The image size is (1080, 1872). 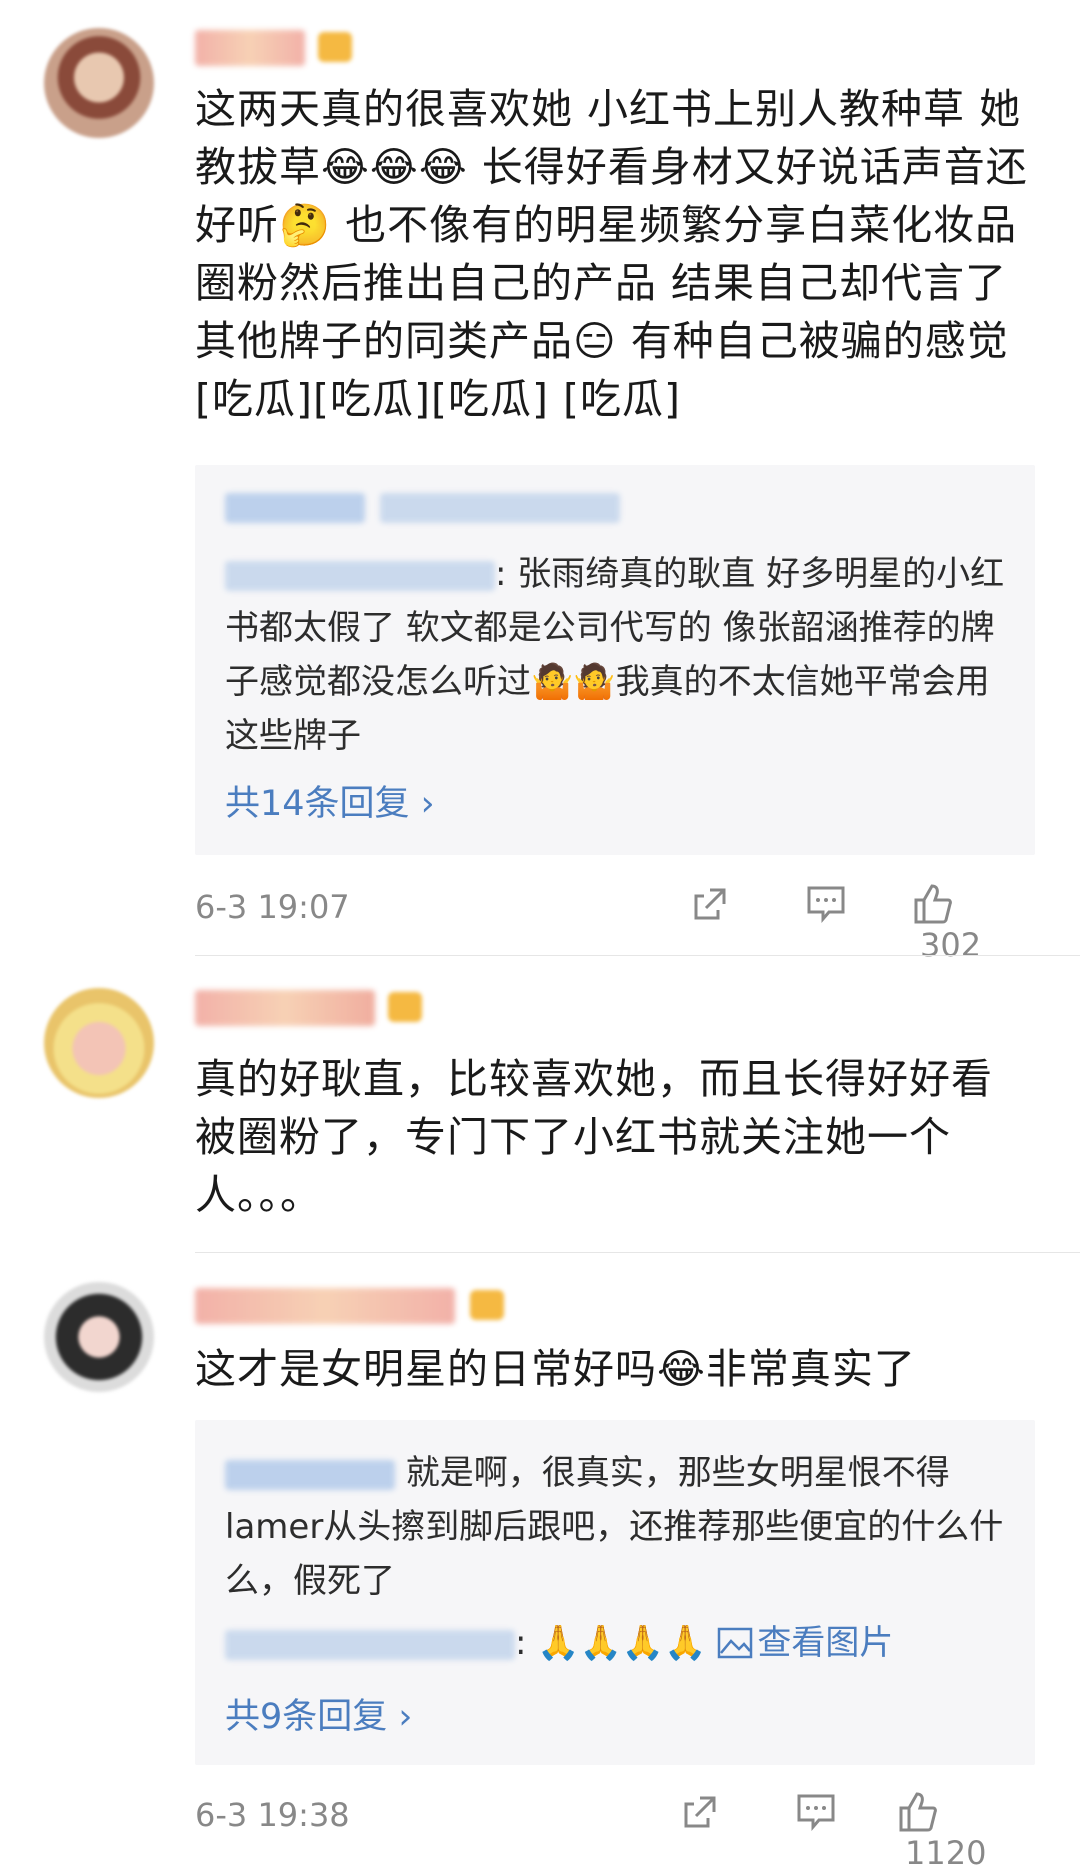 I want to click on image-icon, so click(x=735, y=1643).